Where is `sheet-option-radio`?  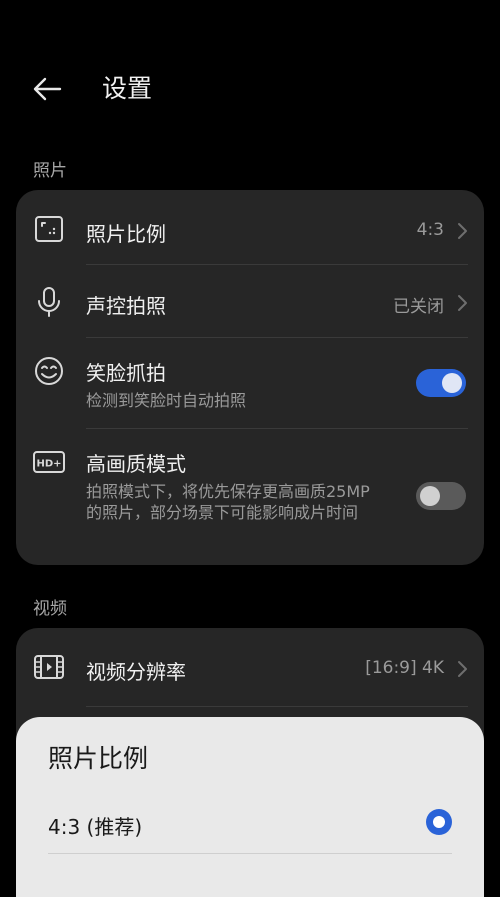
sheet-option-radio is located at coordinates (439, 822).